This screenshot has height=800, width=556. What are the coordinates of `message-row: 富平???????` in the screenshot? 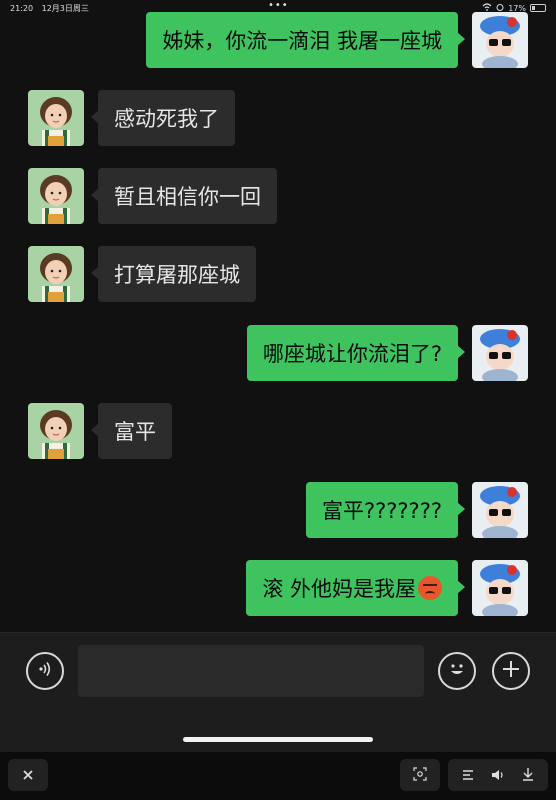 It's located at (416, 510).